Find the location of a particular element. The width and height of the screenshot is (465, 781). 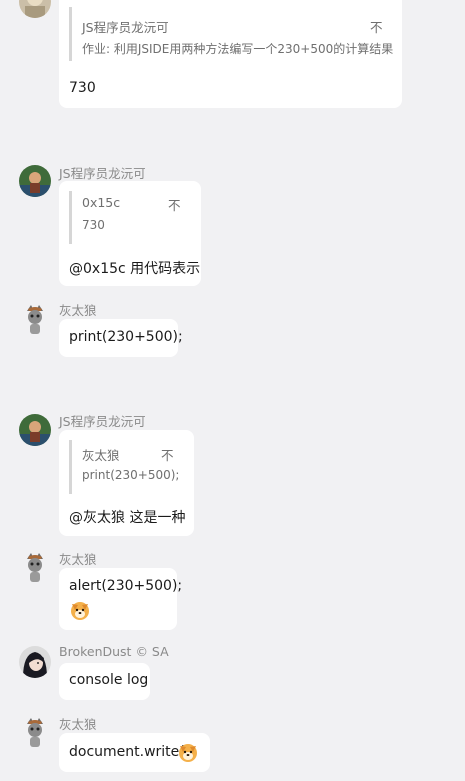

message-bubble: print(230+500); is located at coordinates (121, 338).